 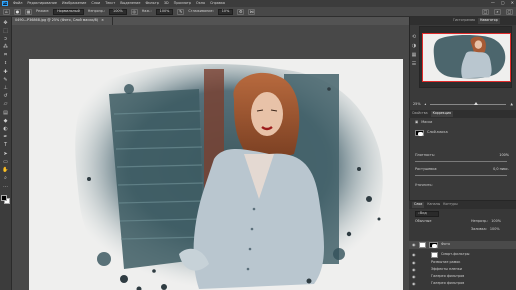 I want to click on tab-adjustments: Коррекция, so click(x=441, y=114).